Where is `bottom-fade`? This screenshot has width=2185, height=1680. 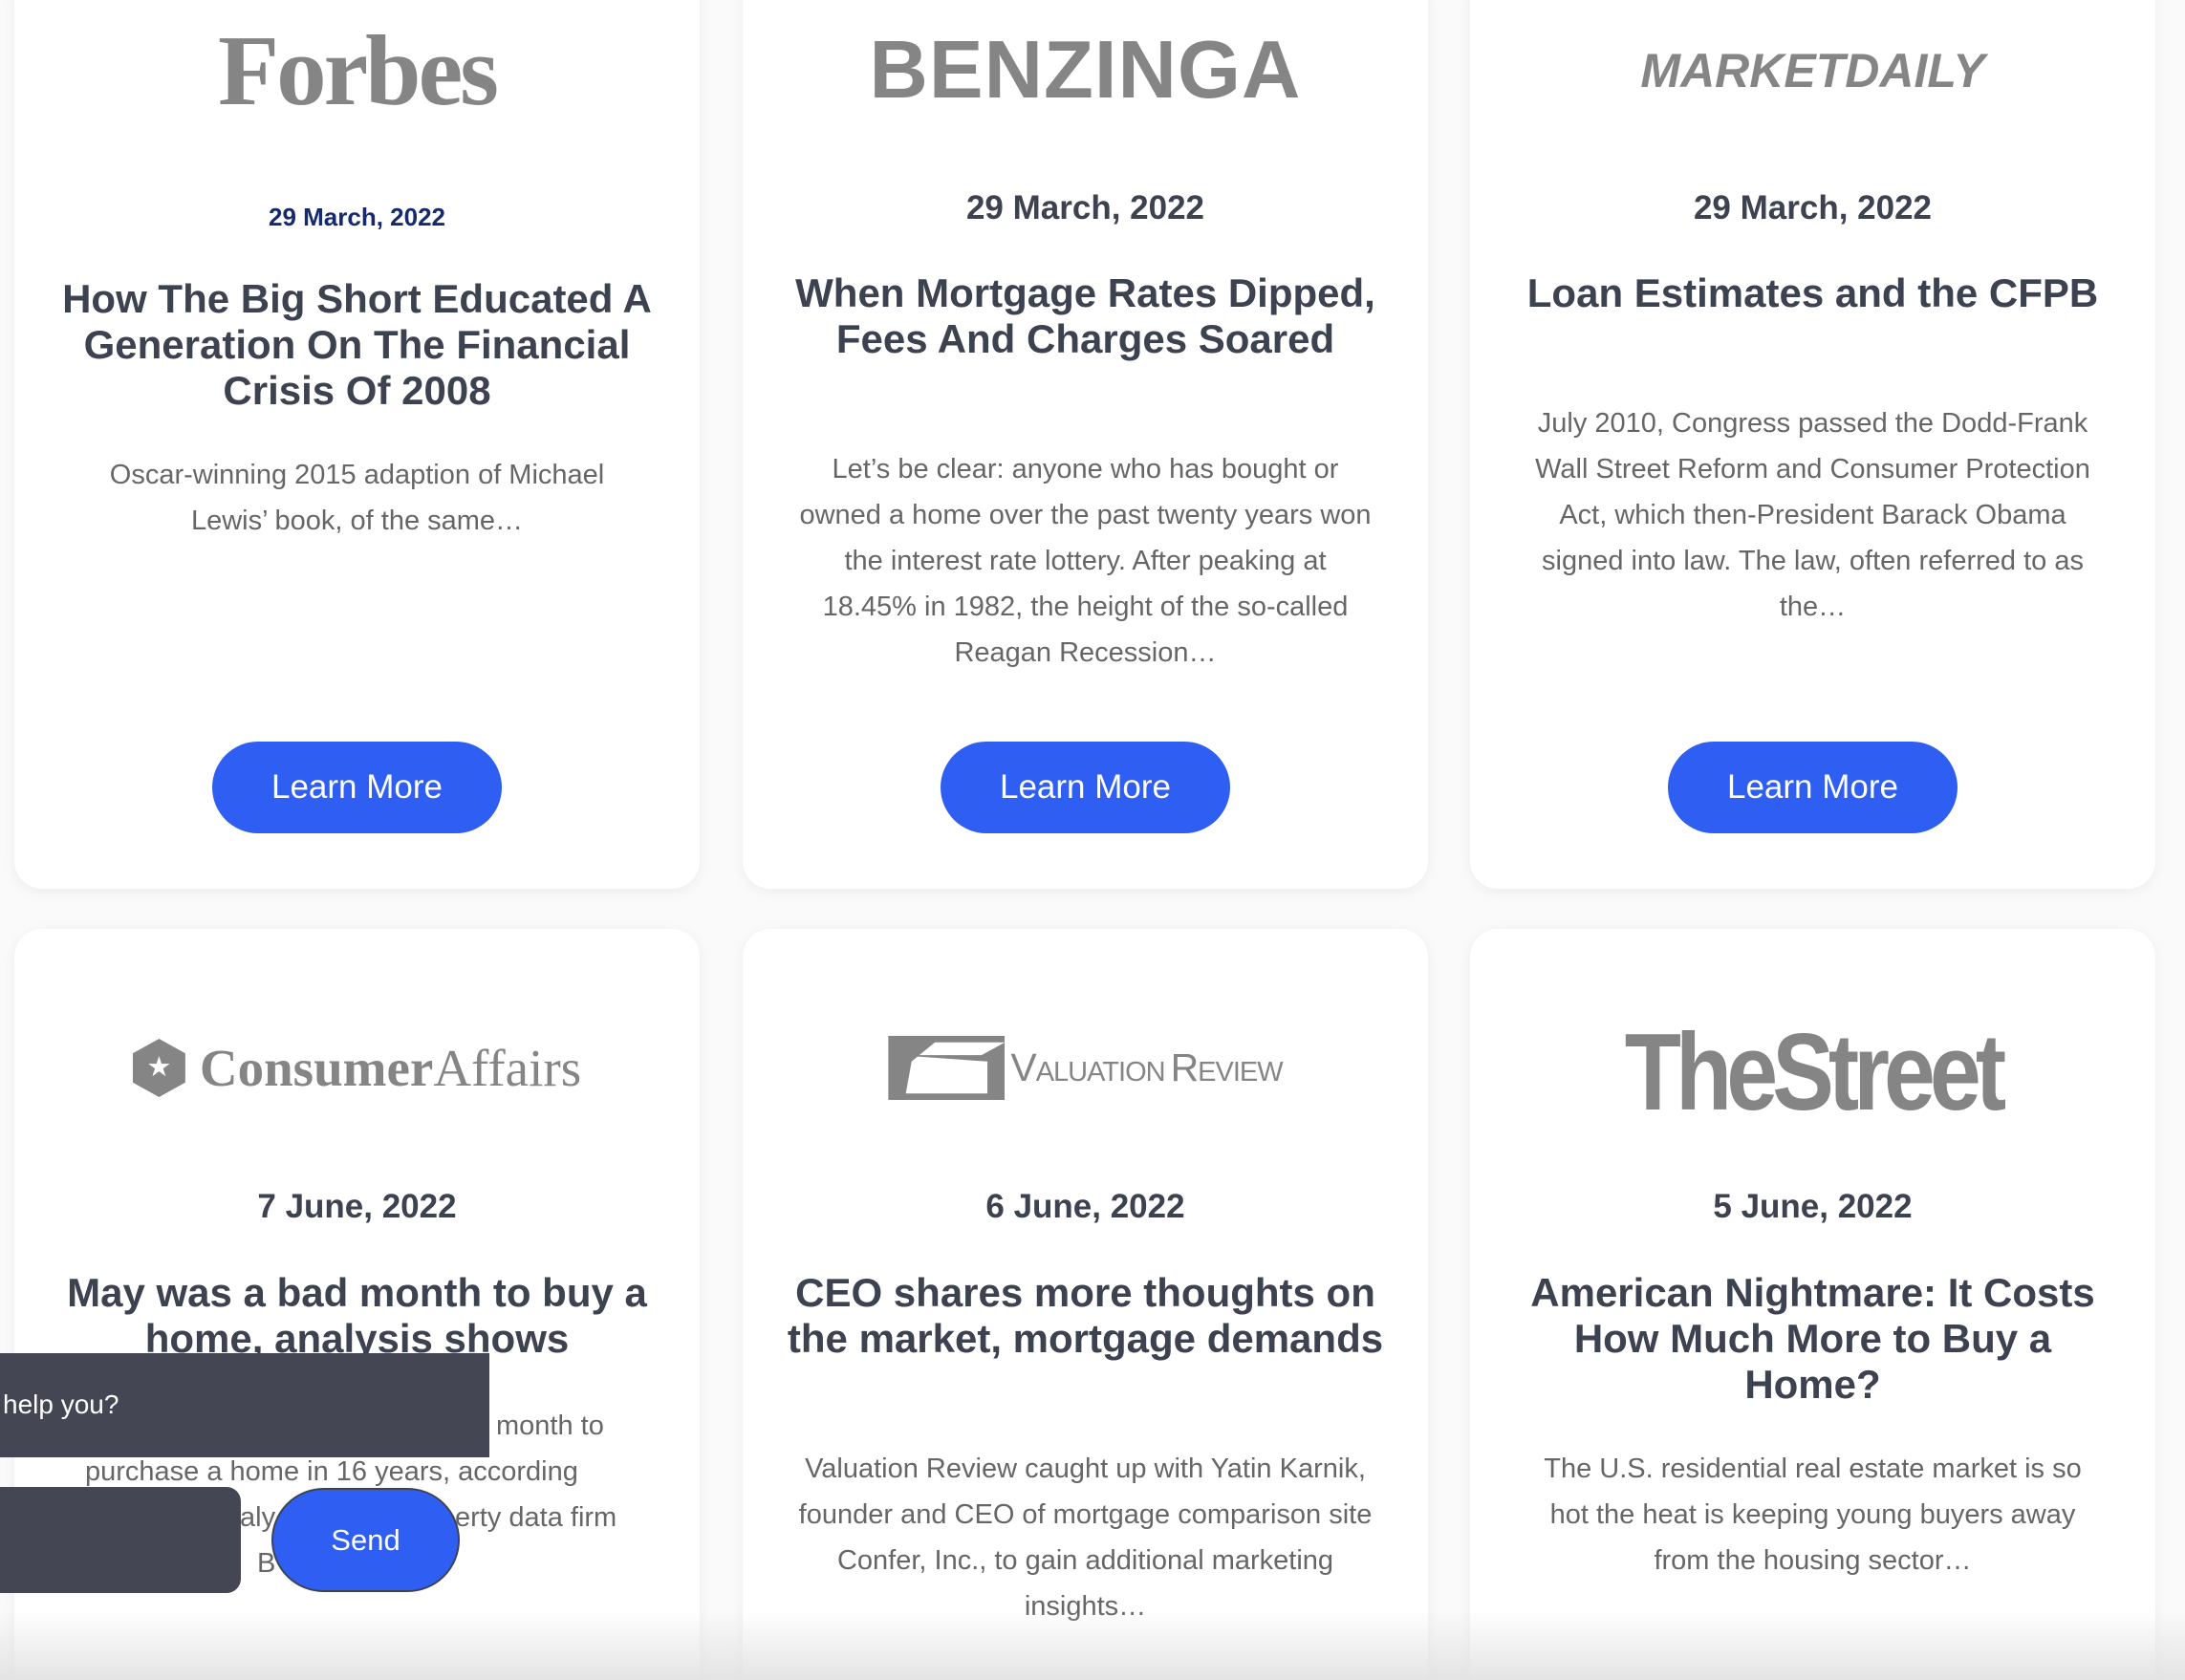 bottom-fade is located at coordinates (1092, 1645).